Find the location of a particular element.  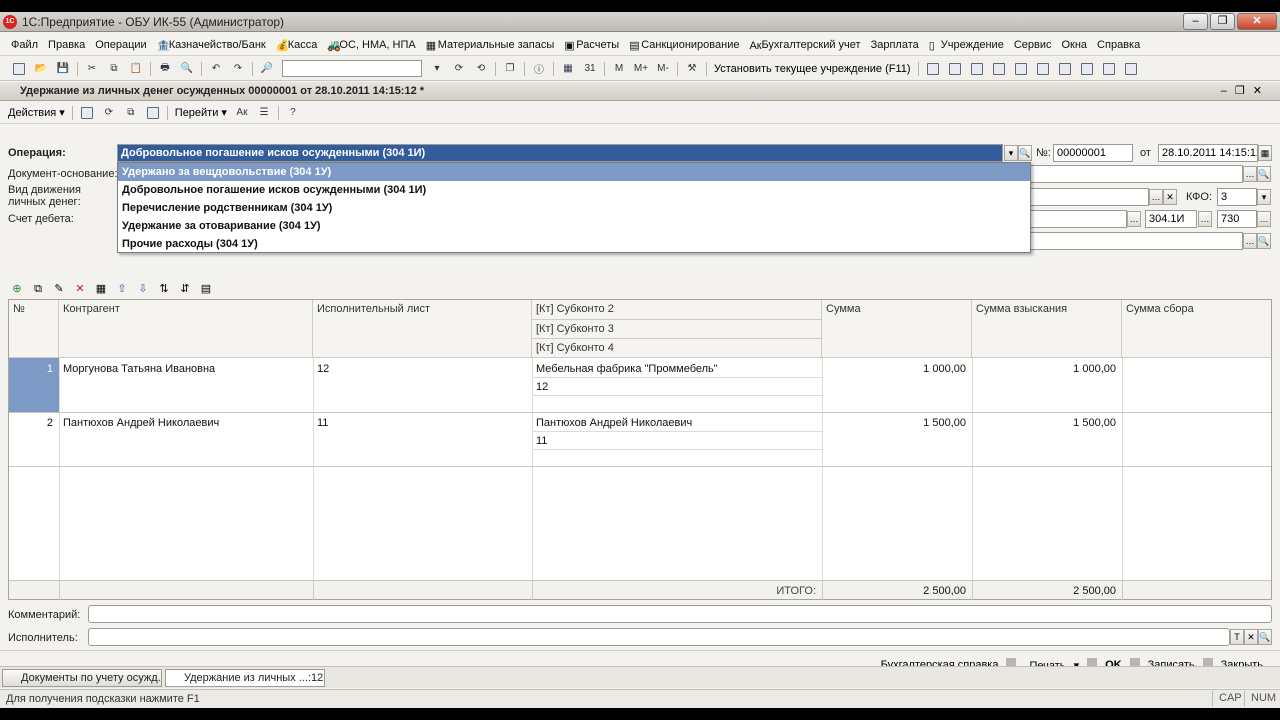

copy-doc-icon: ⧉ is located at coordinates (131, 113).